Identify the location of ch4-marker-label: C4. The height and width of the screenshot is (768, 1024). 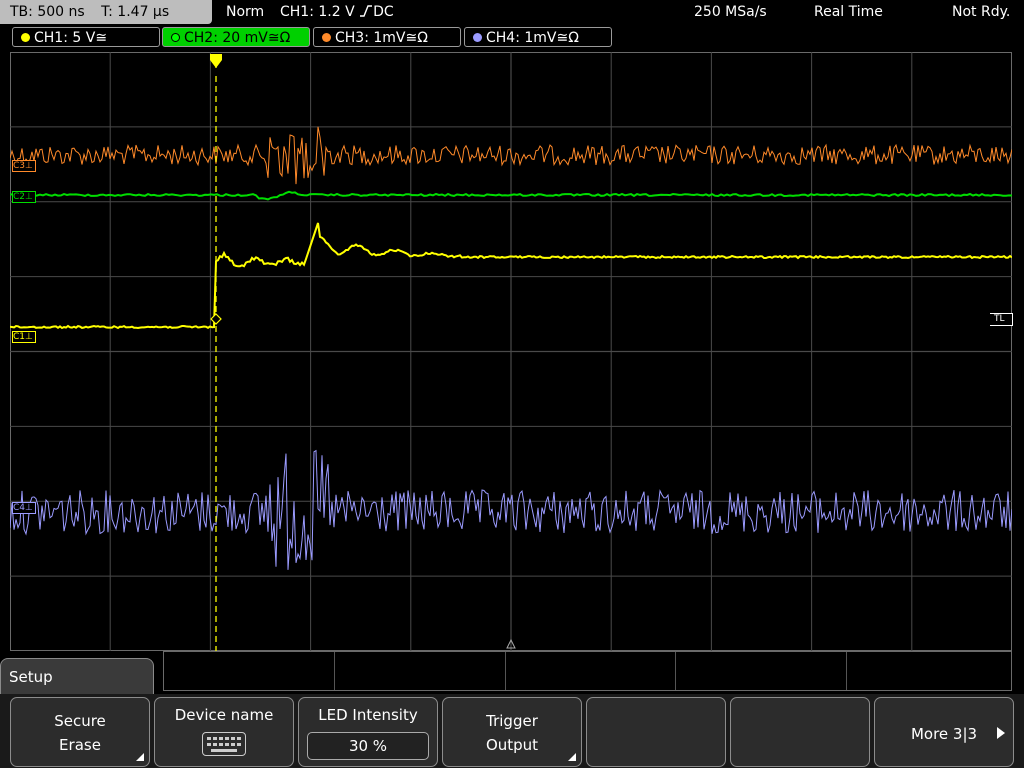
(19, 508).